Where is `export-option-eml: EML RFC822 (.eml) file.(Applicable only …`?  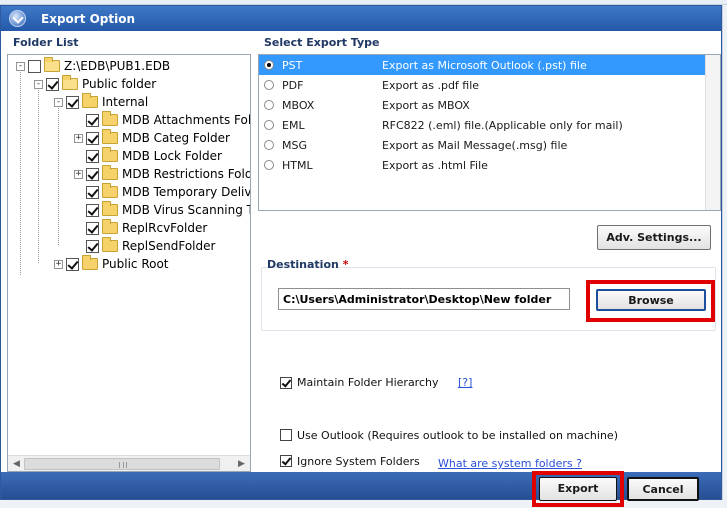
export-option-eml: EML RFC822 (.eml) file.(Applicable only … is located at coordinates (482, 125).